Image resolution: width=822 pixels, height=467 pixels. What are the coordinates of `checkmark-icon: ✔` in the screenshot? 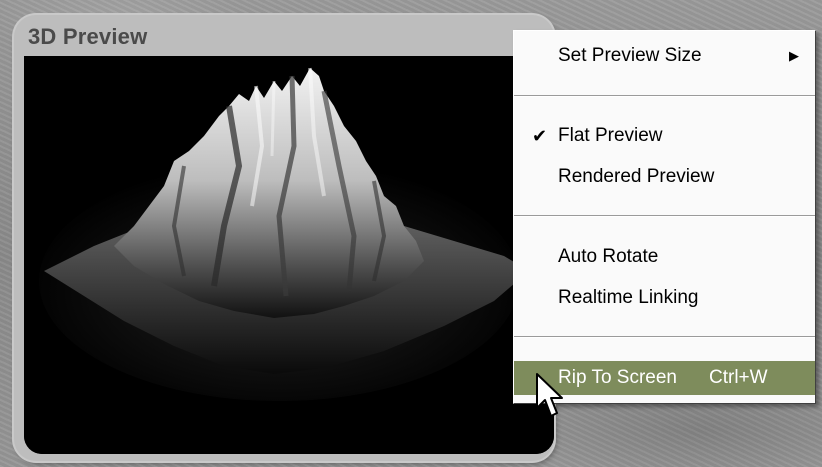 It's located at (540, 136).